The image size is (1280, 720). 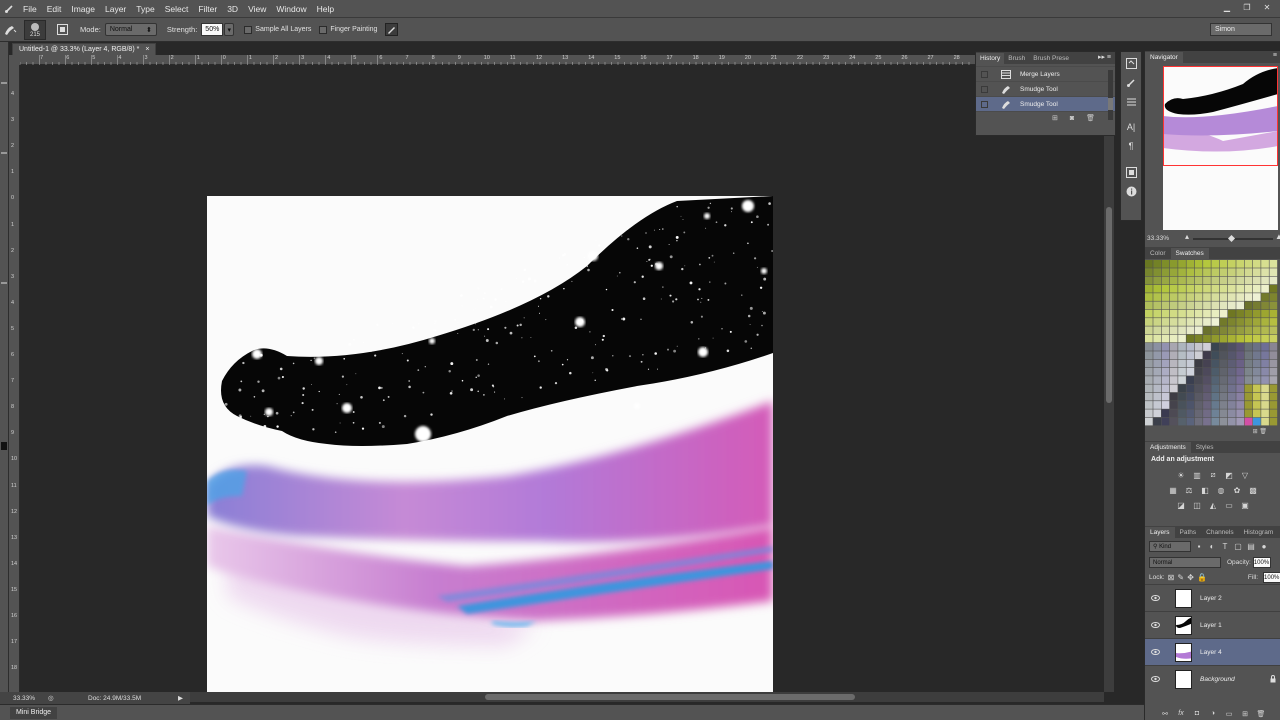 I want to click on layer-row: Layer 2, so click(x=1212, y=597).